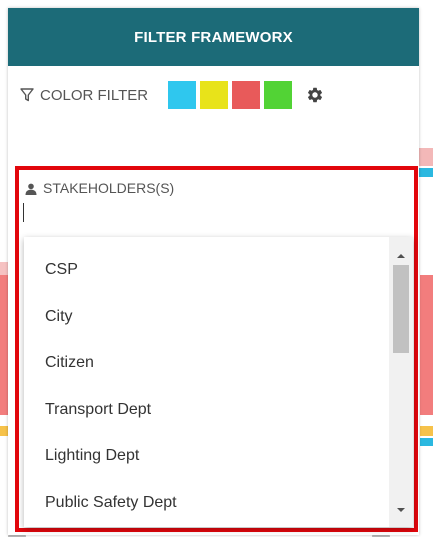 The height and width of the screenshot is (537, 433). Describe the element at coordinates (401, 256) in the screenshot. I see `scroll-up-arrow-icon` at that location.